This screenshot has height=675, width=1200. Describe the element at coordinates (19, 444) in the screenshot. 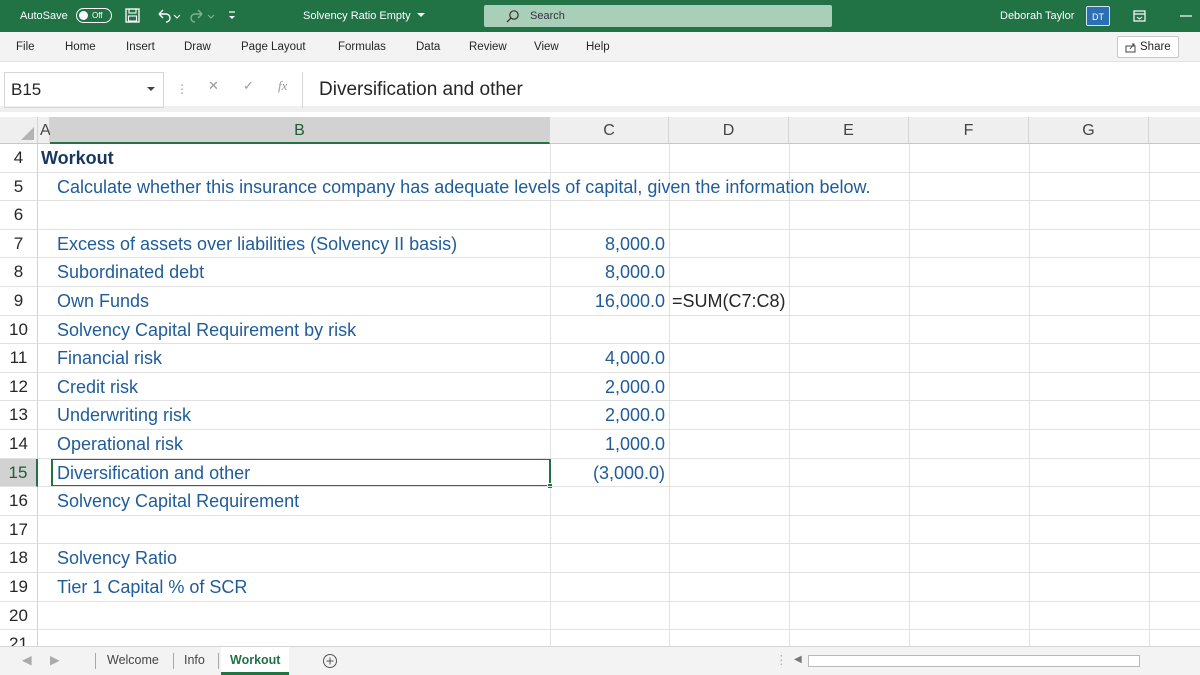

I see `row-header: 14` at that location.